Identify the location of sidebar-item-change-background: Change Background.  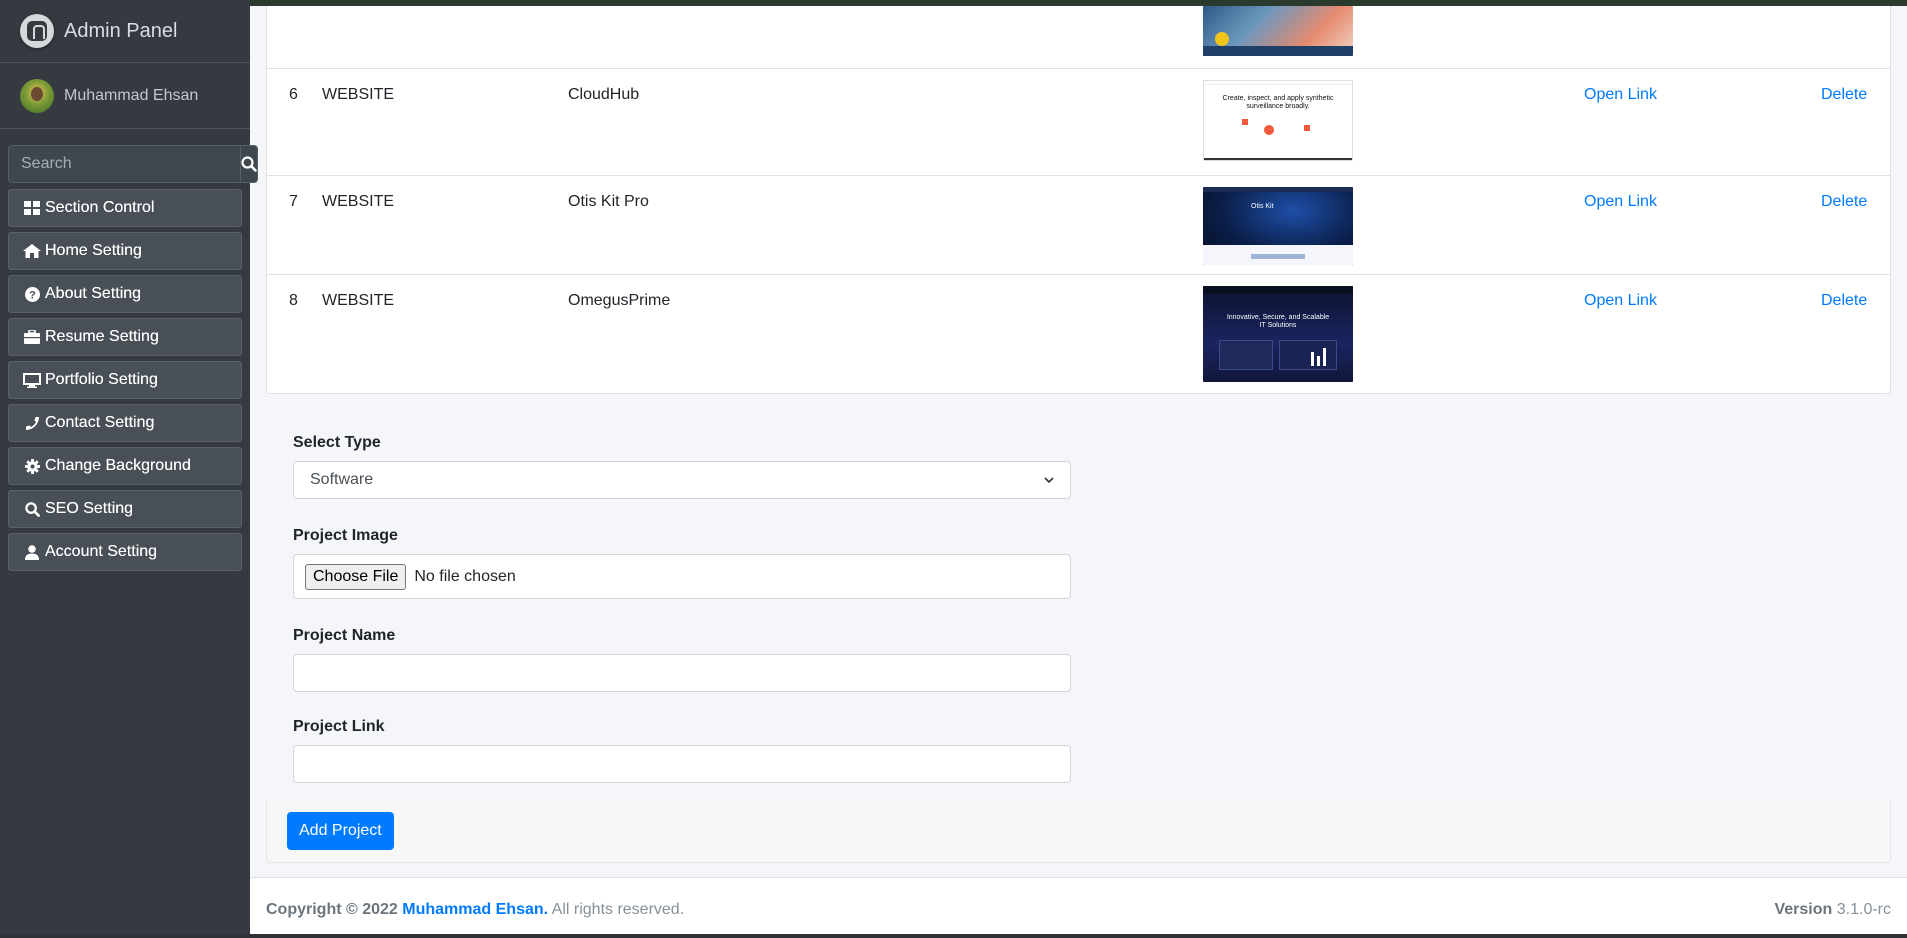
(125, 466).